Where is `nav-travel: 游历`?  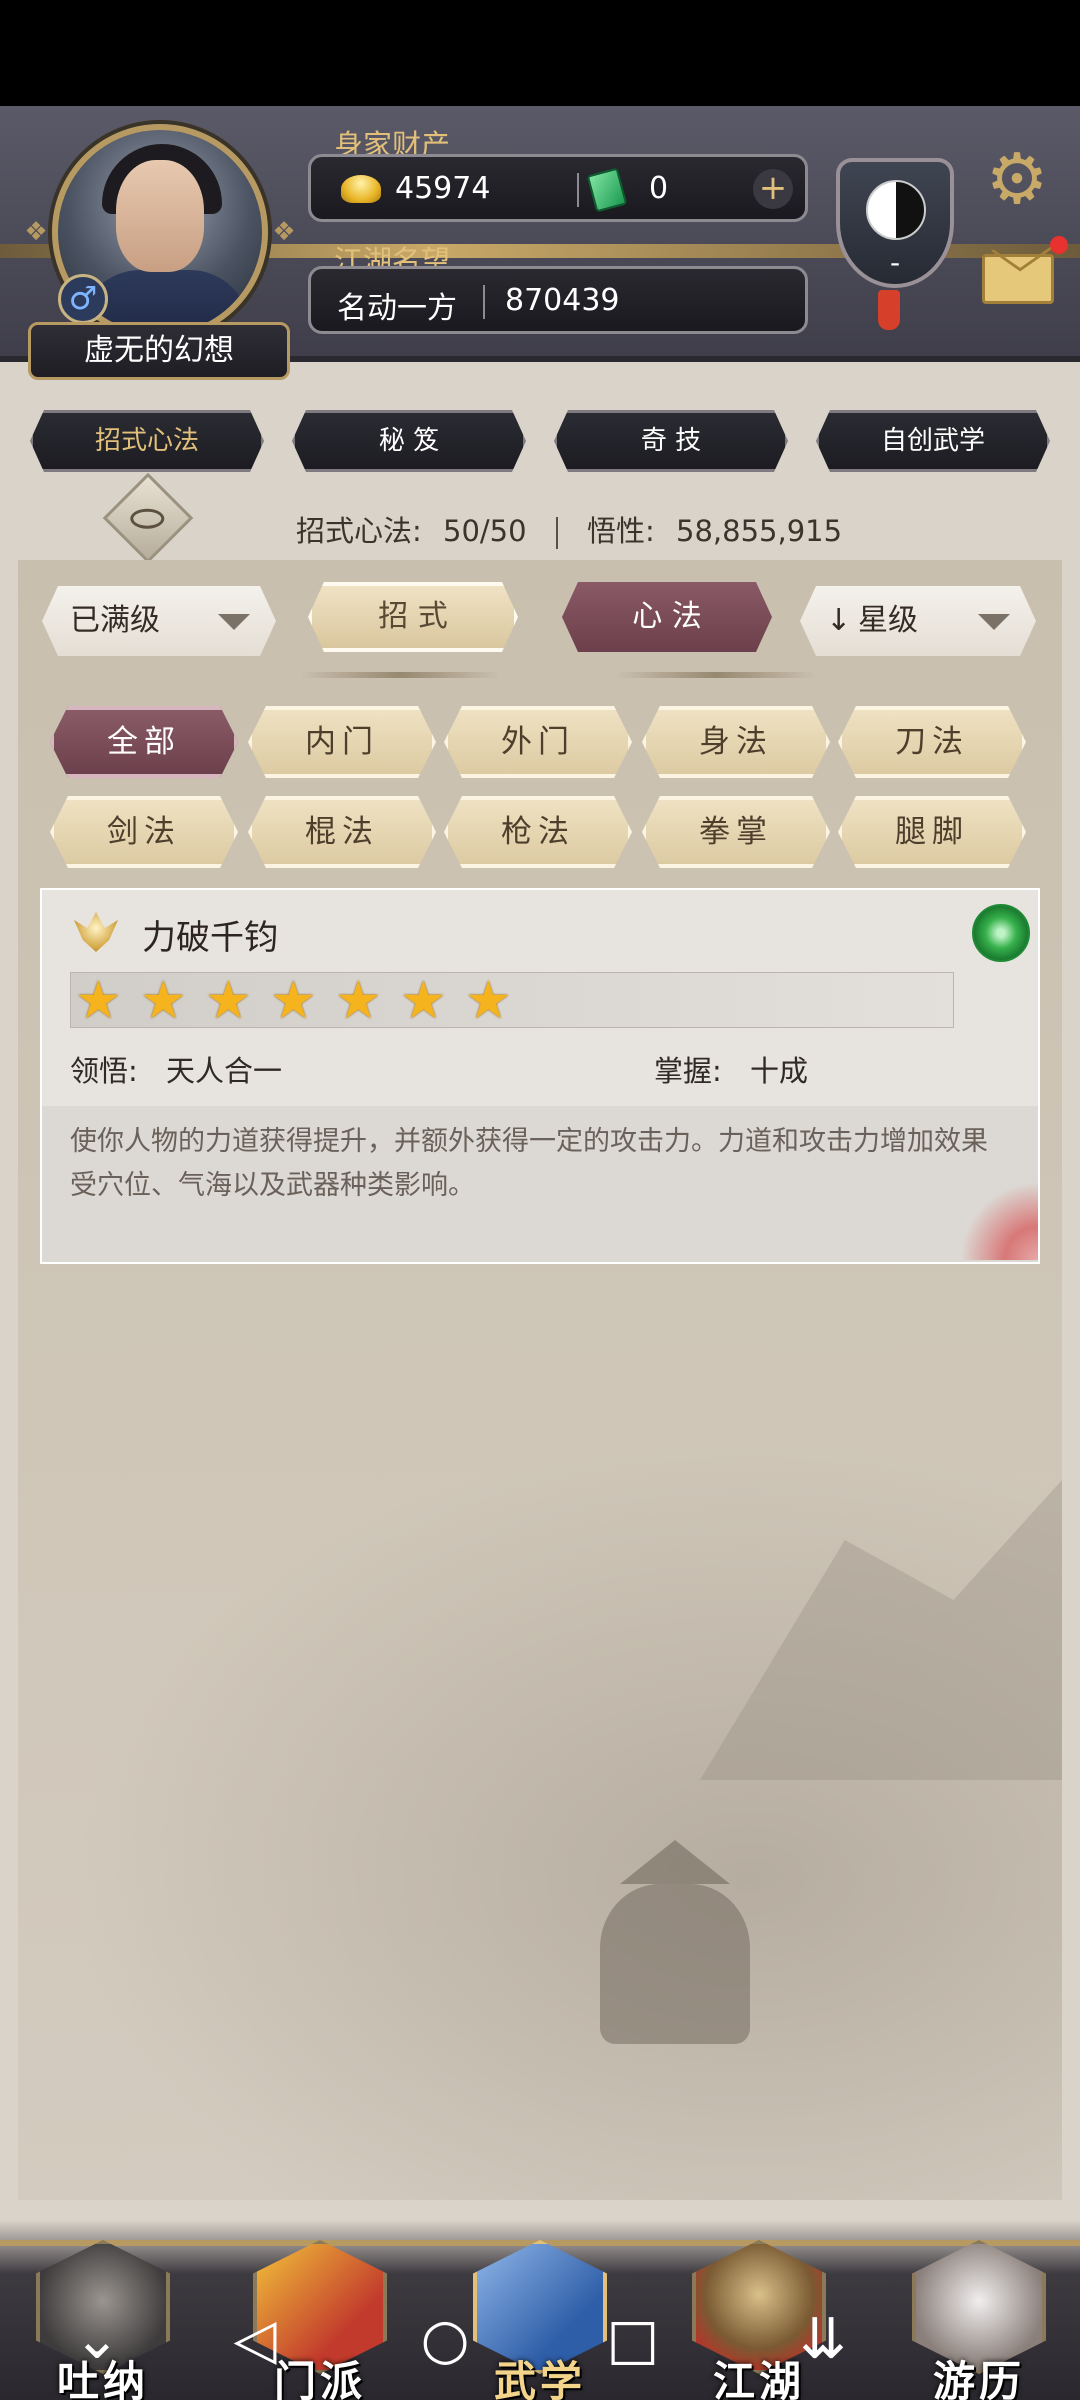 nav-travel: 游历 is located at coordinates (979, 2316).